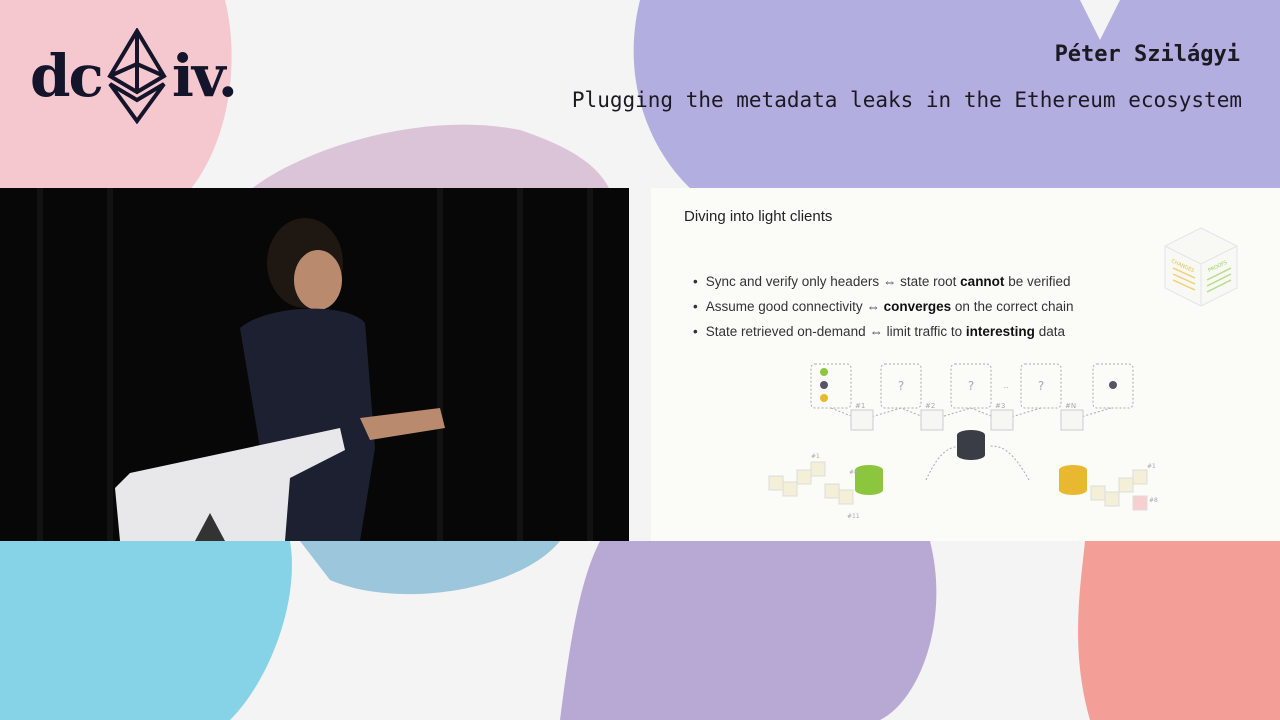  What do you see at coordinates (831, 386) in the screenshot?
I see `peer-group-box` at bounding box center [831, 386].